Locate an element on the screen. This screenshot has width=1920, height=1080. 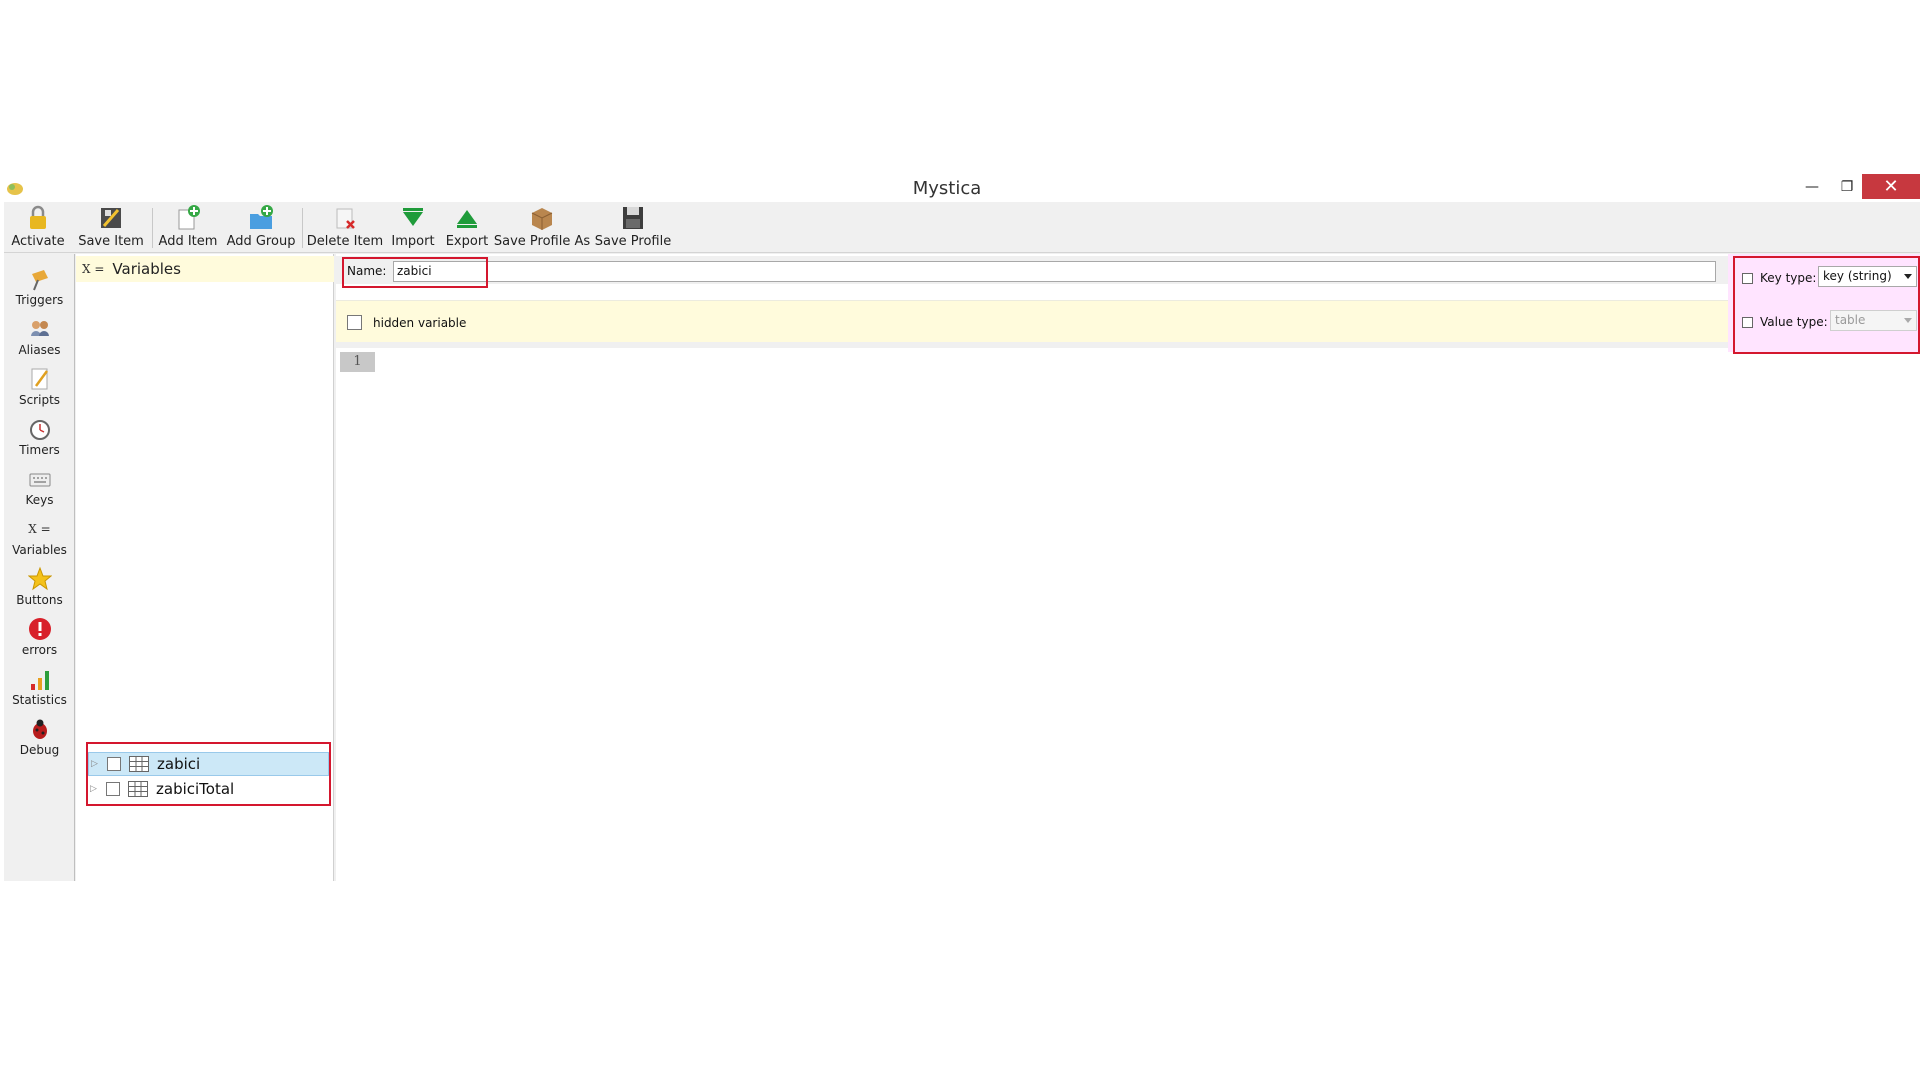
nav-variables: X = Variables is located at coordinates (39, 540).